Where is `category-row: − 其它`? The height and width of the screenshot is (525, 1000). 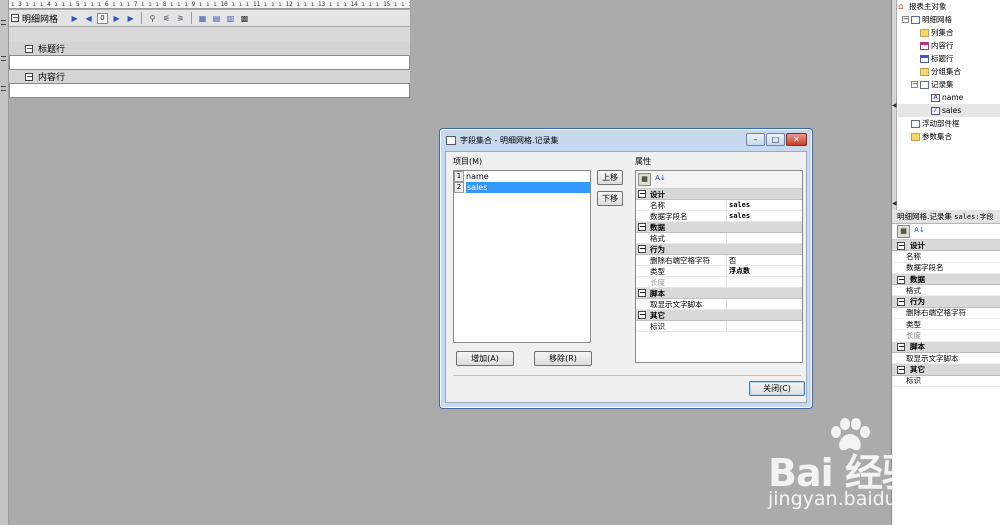
category-row: − 其它 is located at coordinates (719, 315).